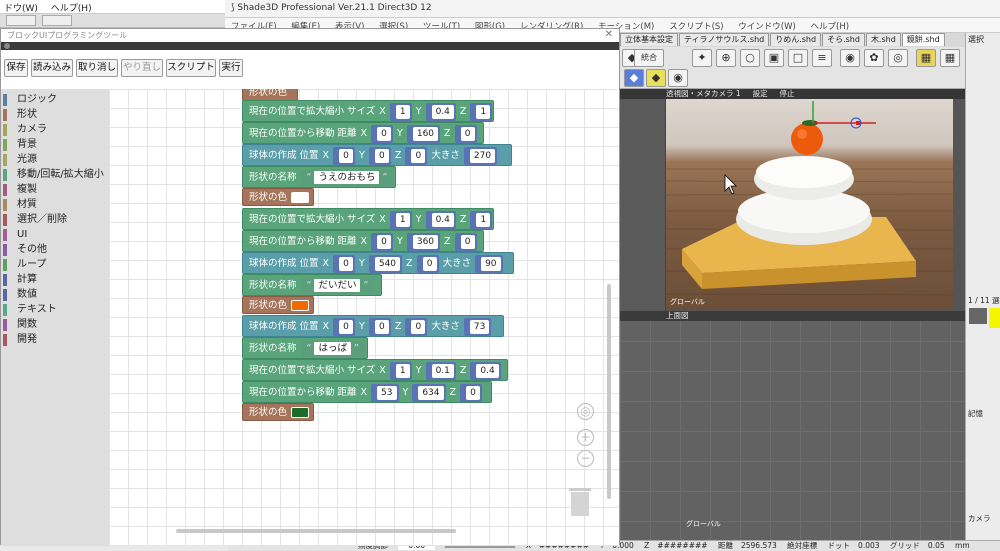 This screenshot has width=1000, height=551. What do you see at coordinates (312, 285) in the screenshot?
I see `block-shape-name: 形状の名称 “だいだい”` at bounding box center [312, 285].